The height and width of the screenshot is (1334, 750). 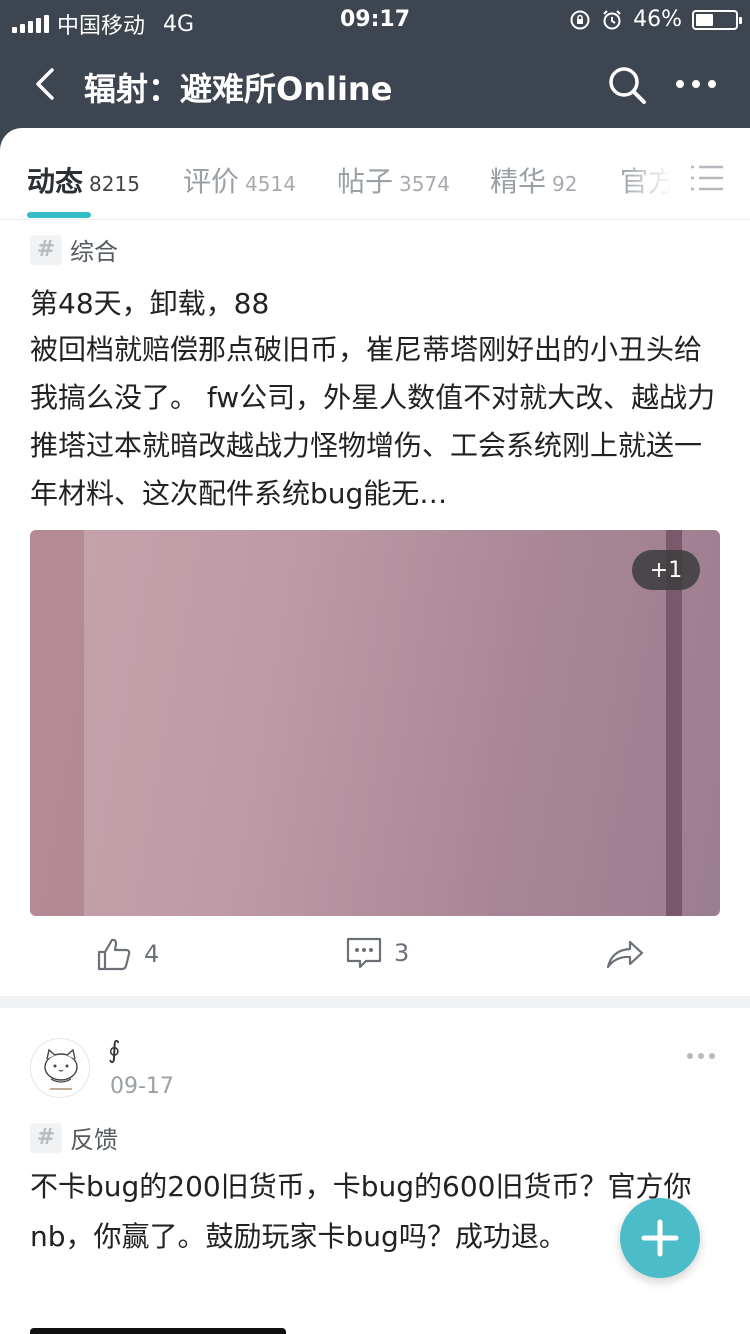 What do you see at coordinates (717, 19) in the screenshot?
I see `battery-icon` at bounding box center [717, 19].